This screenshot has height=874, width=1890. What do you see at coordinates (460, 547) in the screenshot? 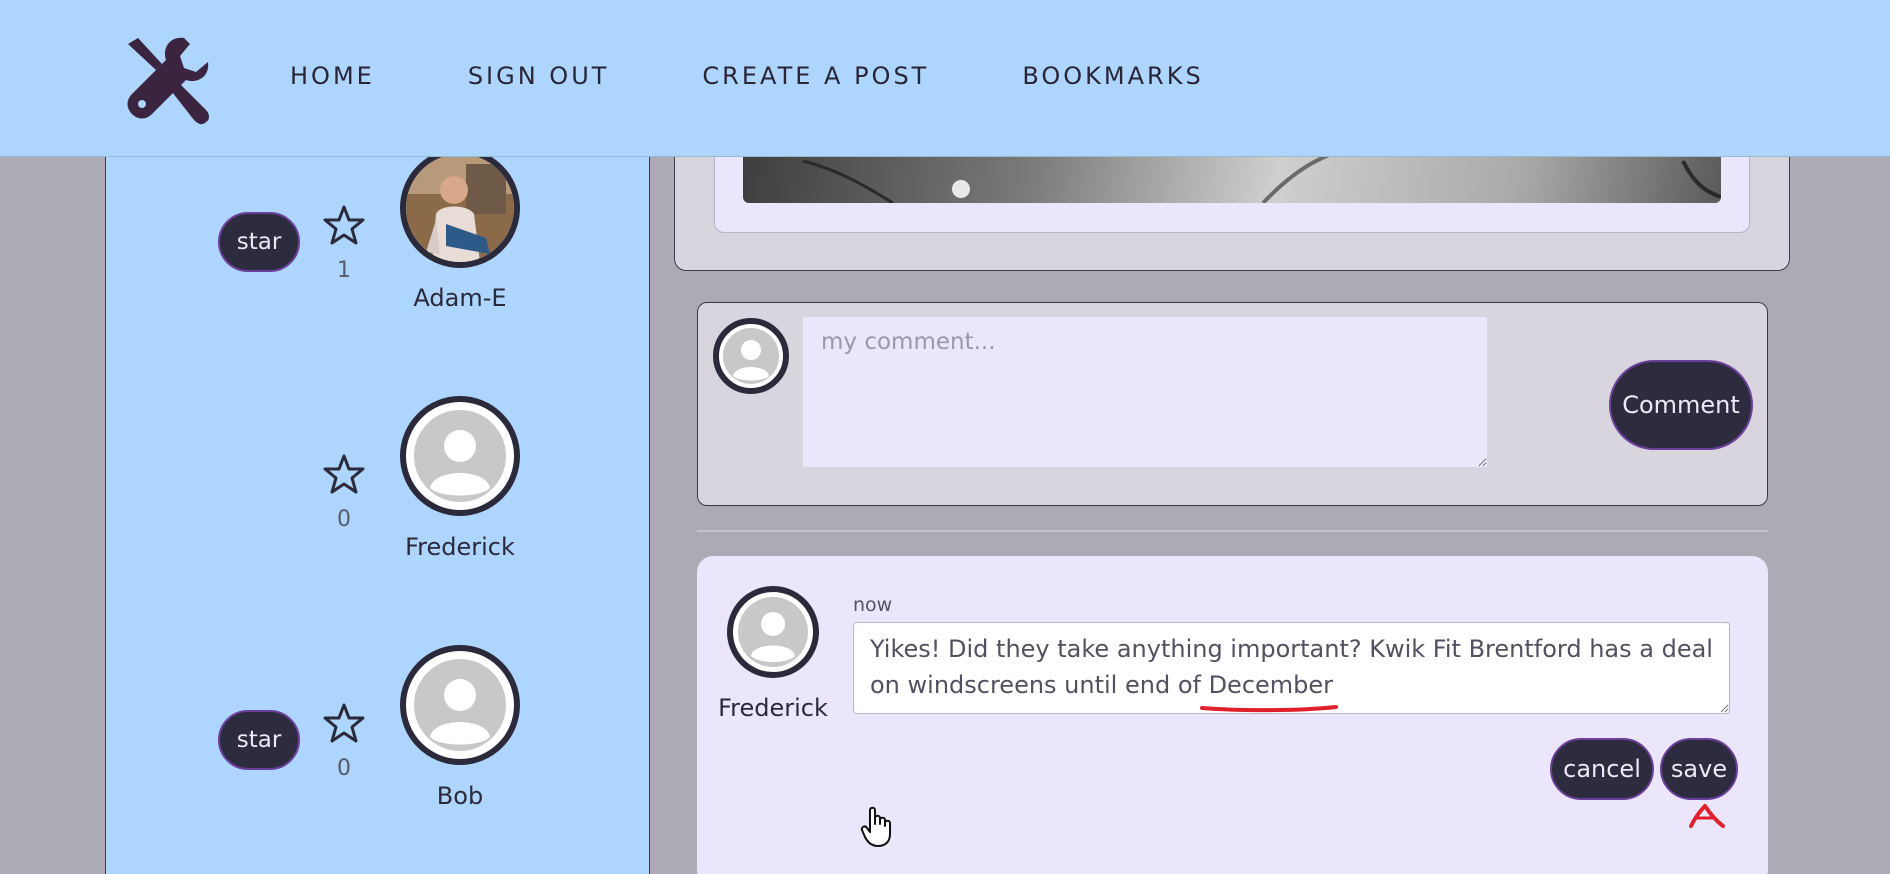
I see `profile-username: Frederick` at bounding box center [460, 547].